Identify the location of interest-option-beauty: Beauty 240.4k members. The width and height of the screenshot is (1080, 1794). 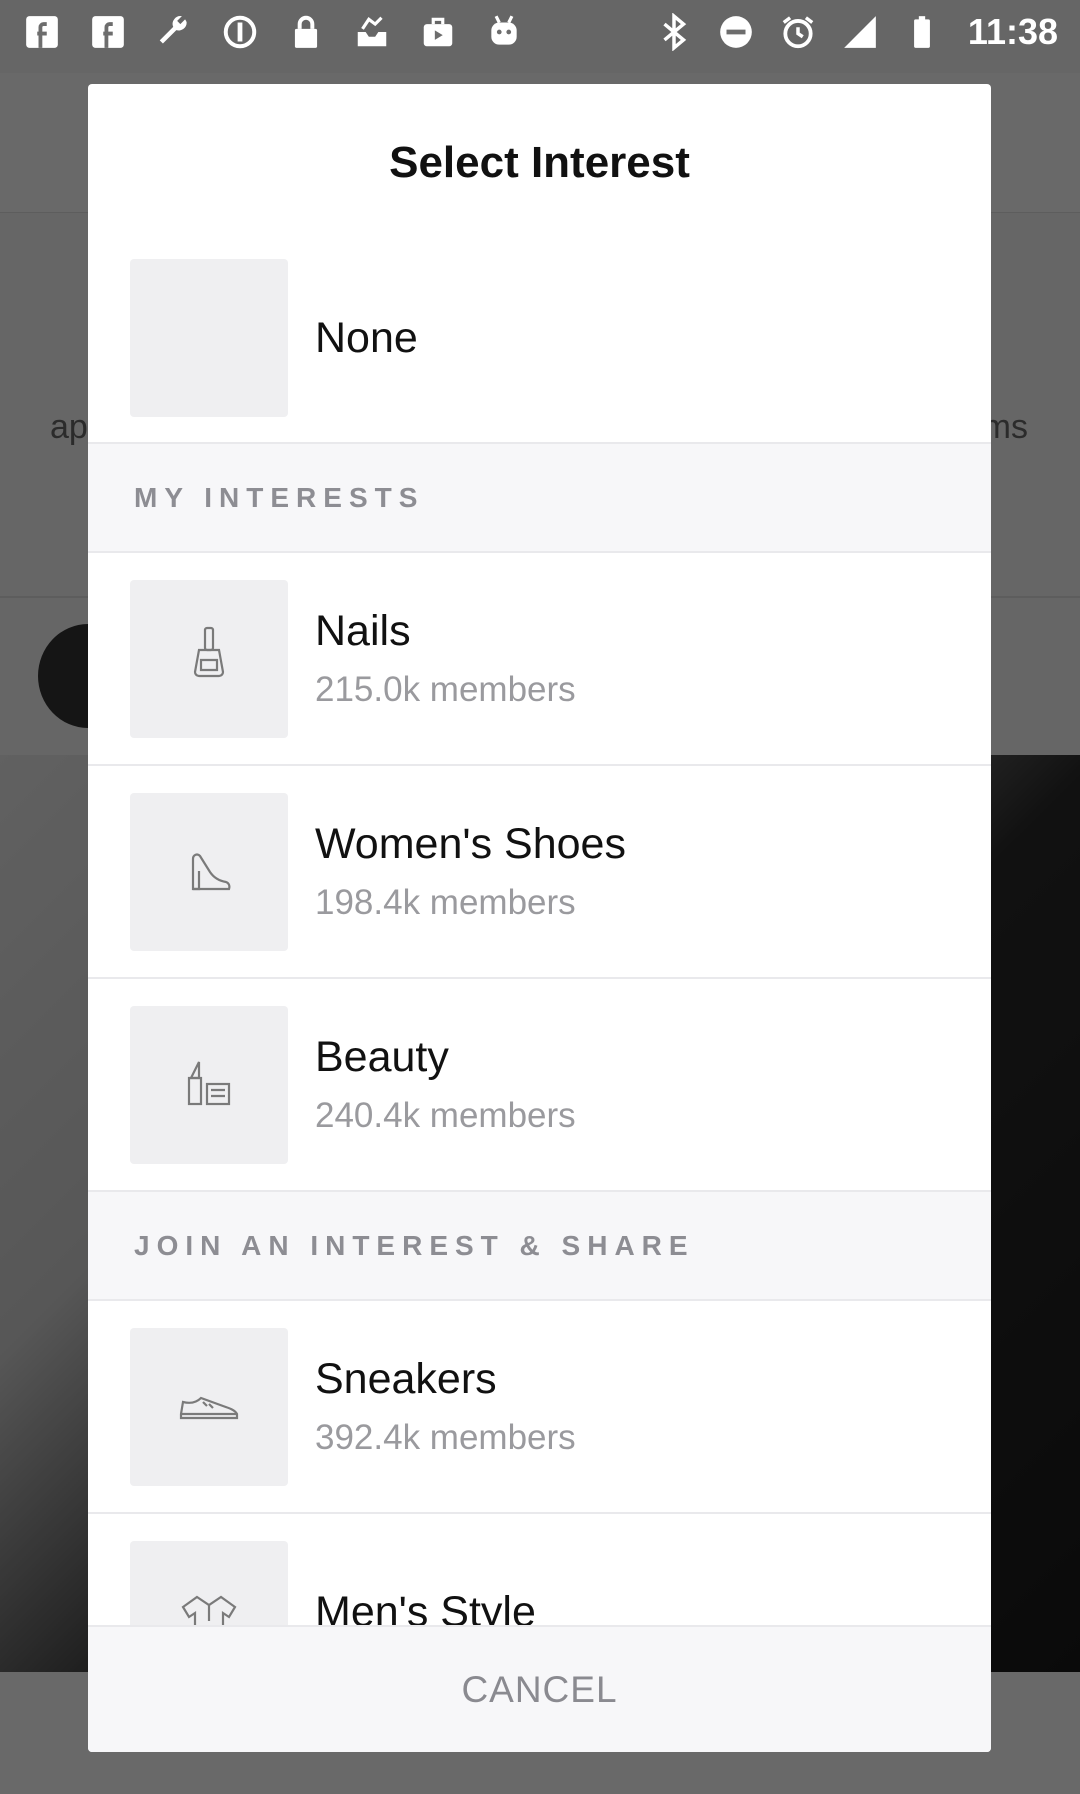
(539, 1085).